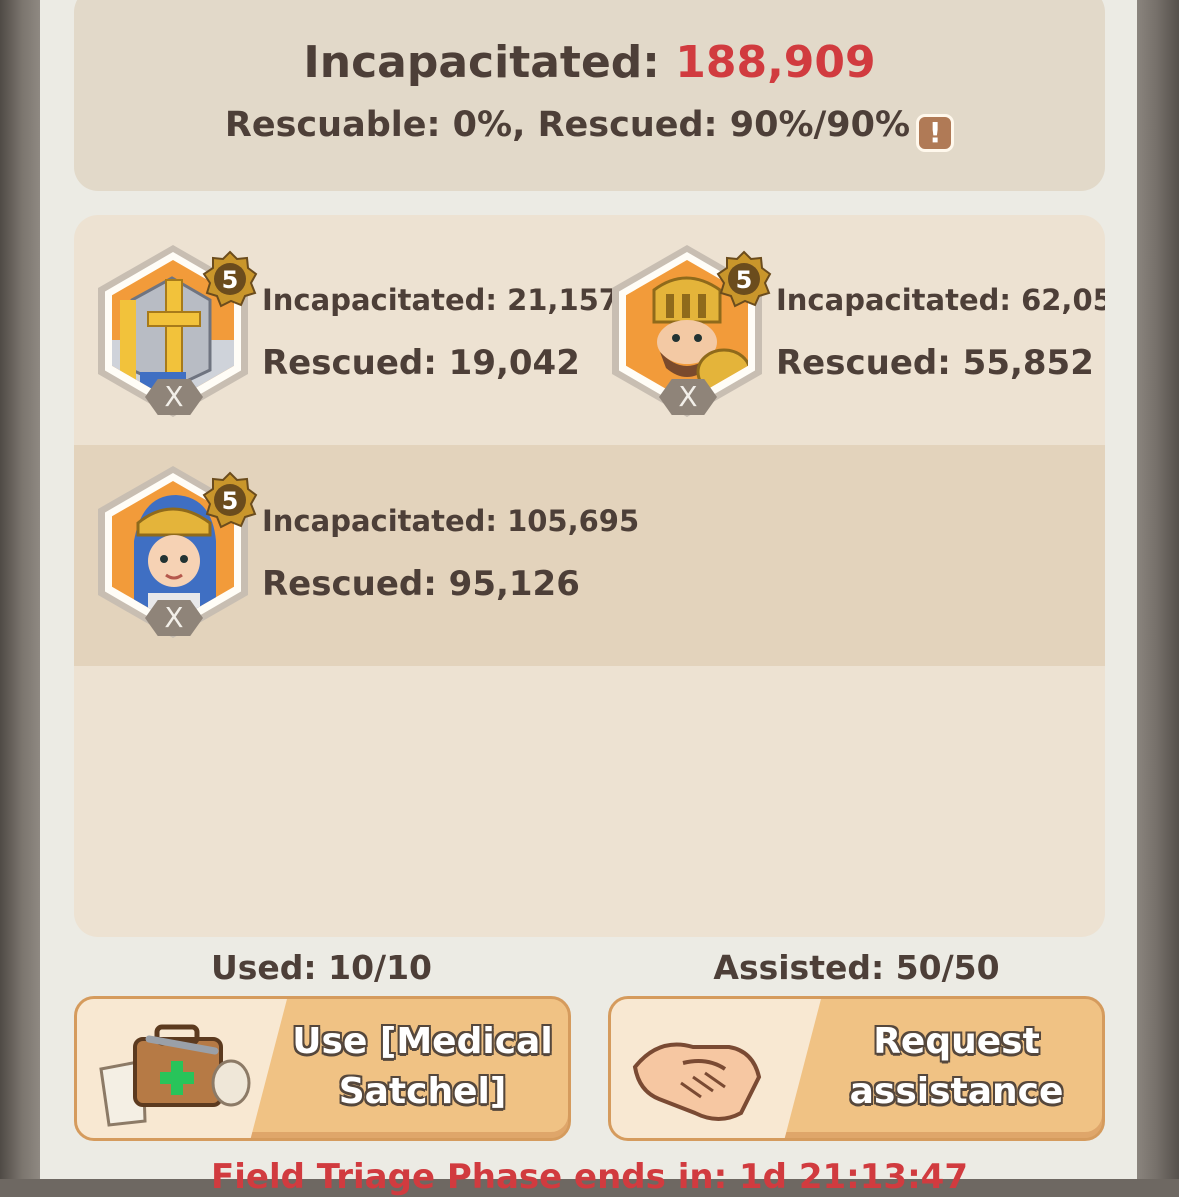 This screenshot has width=1179, height=1197. I want to click on unit-rescued: Rescued: 55,852, so click(935, 363).